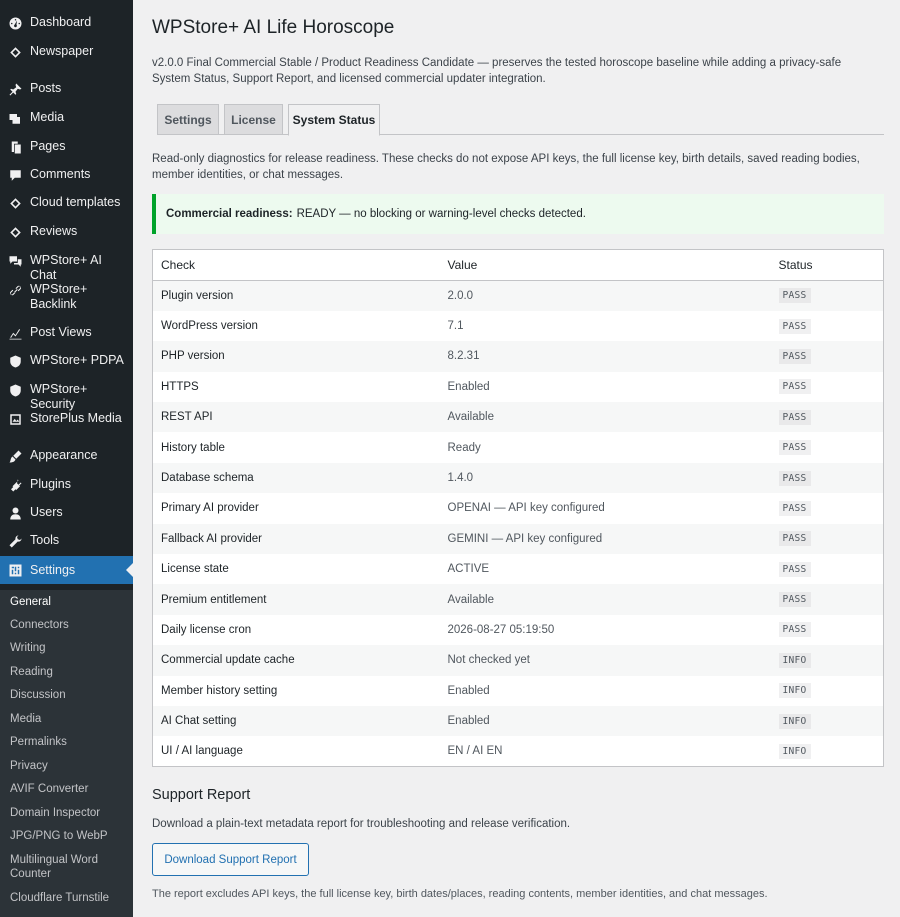 Image resolution: width=900 pixels, height=917 pixels. I want to click on wrench-icon, so click(15, 541).